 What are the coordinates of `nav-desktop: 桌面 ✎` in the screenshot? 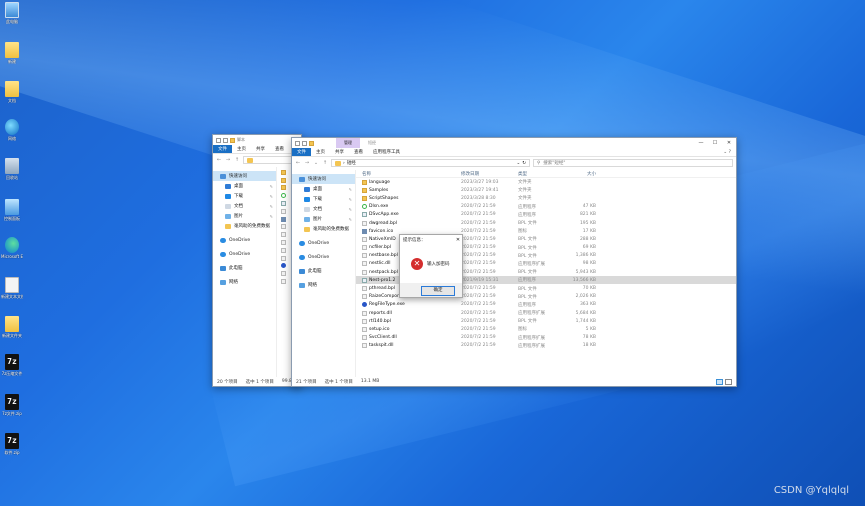 It's located at (244, 186).